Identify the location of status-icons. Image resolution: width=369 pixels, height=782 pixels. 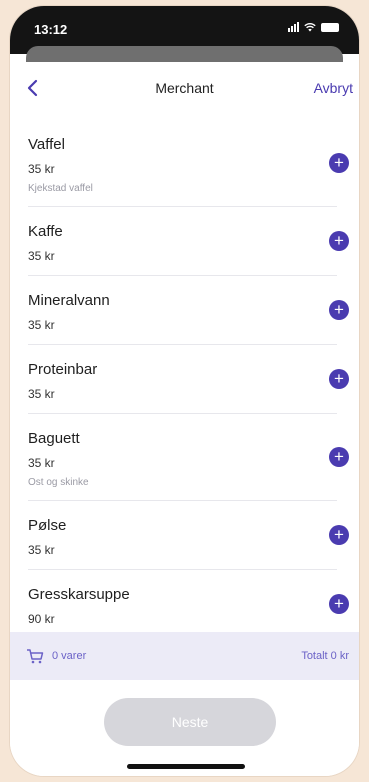
(313, 27).